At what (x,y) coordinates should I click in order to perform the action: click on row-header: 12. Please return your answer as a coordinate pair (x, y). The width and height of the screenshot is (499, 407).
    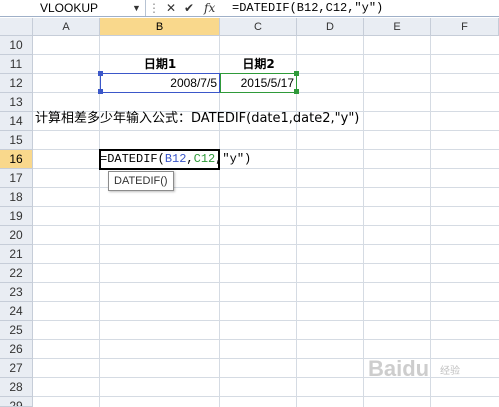
    Looking at the image, I should click on (16, 83).